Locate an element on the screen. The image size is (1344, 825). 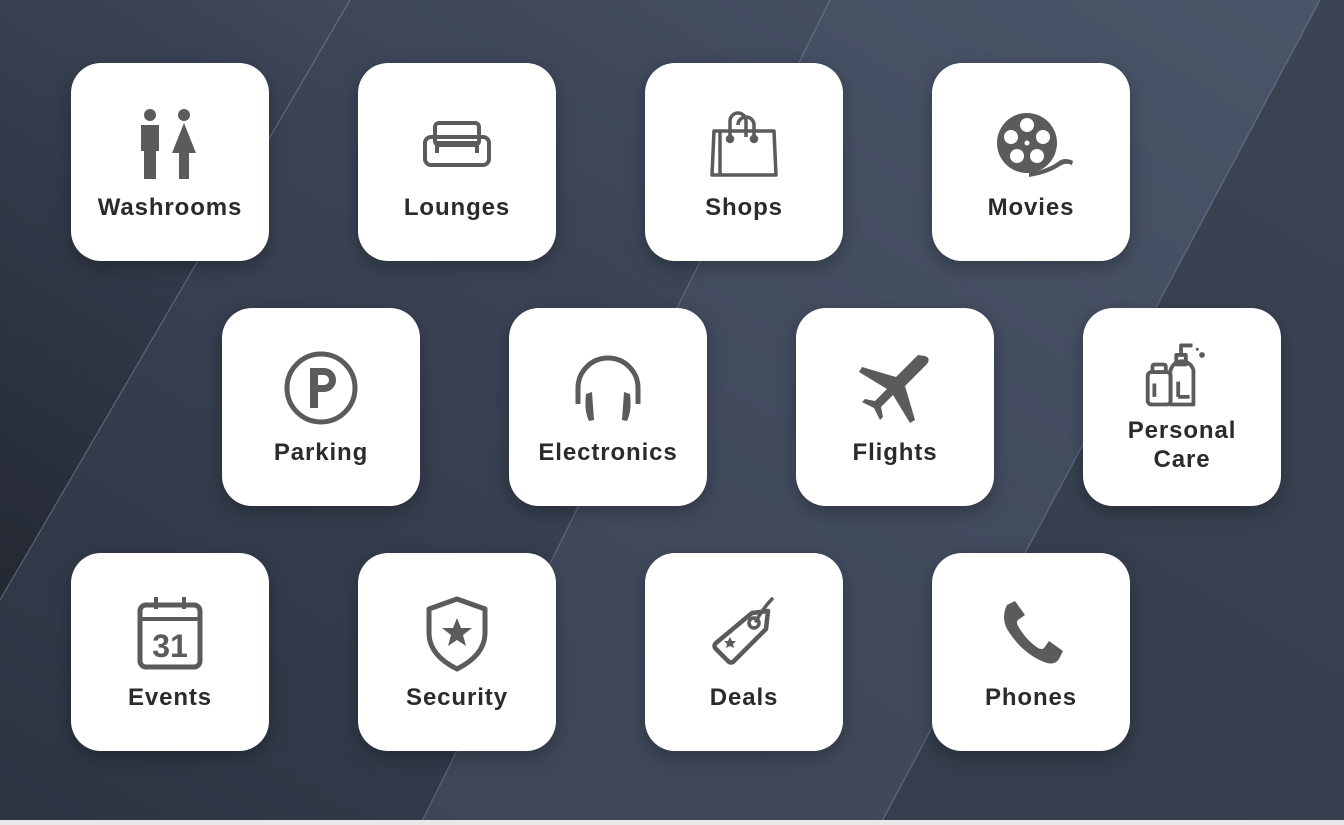
tile-personal-care: Personal Care is located at coordinates (1182, 407).